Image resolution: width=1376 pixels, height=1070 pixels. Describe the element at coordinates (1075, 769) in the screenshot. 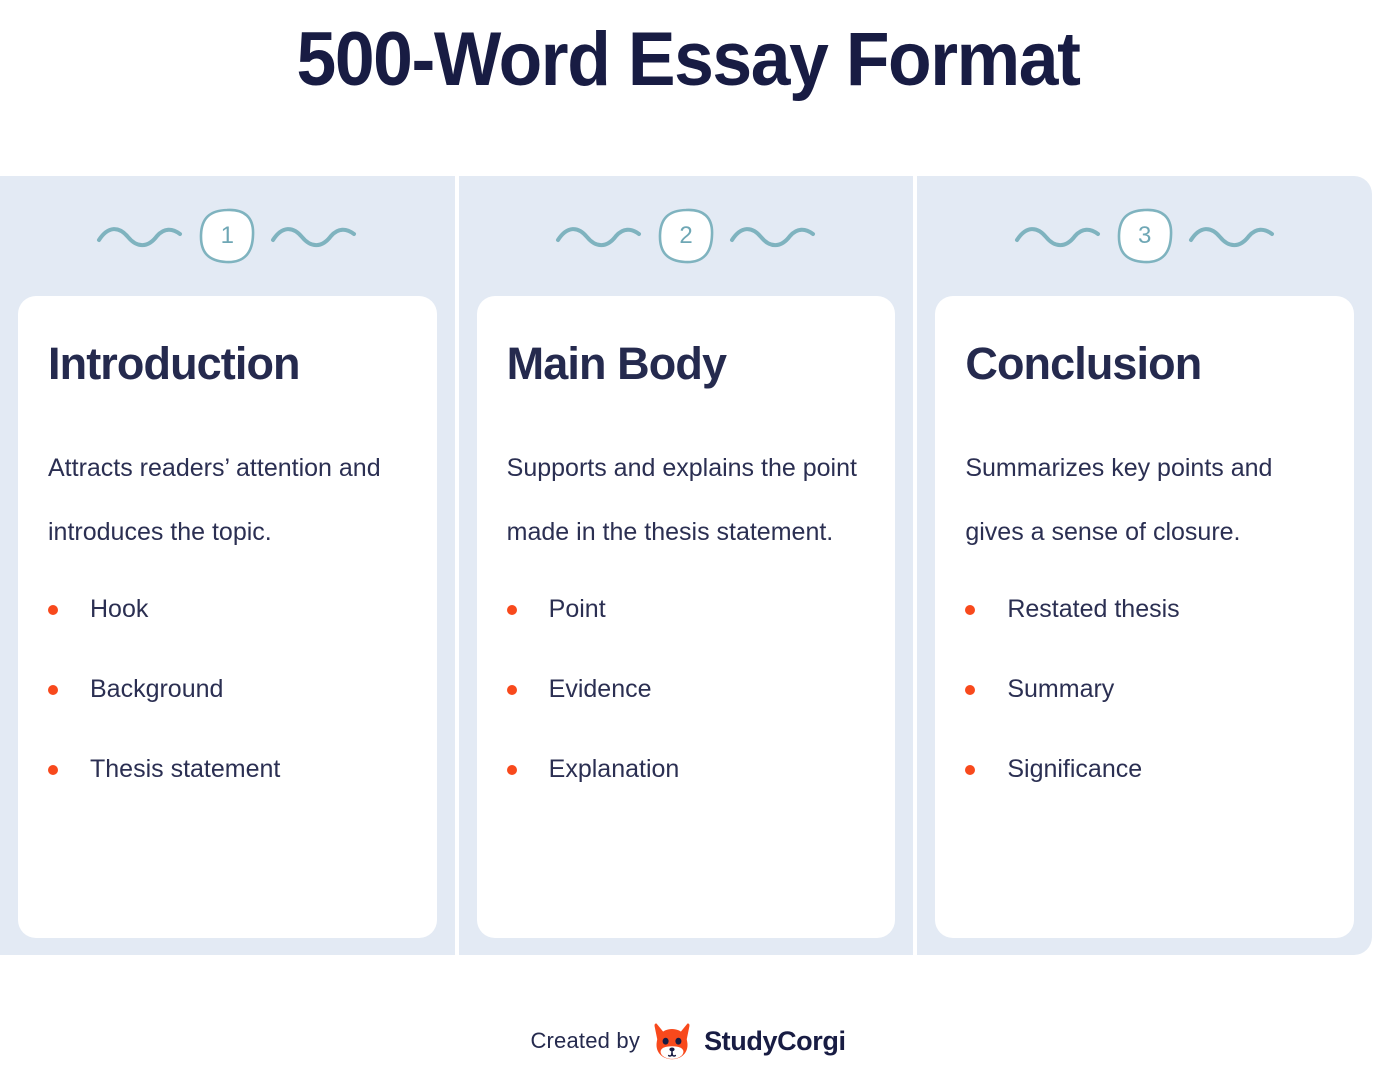

I see `list-item-label: Significance` at that location.